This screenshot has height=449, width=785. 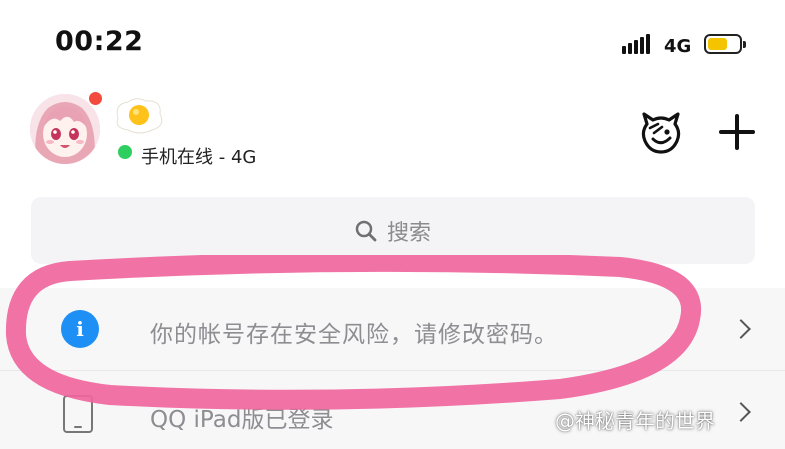 I want to click on watermark-text: @神秘青年的世界, so click(x=635, y=421).